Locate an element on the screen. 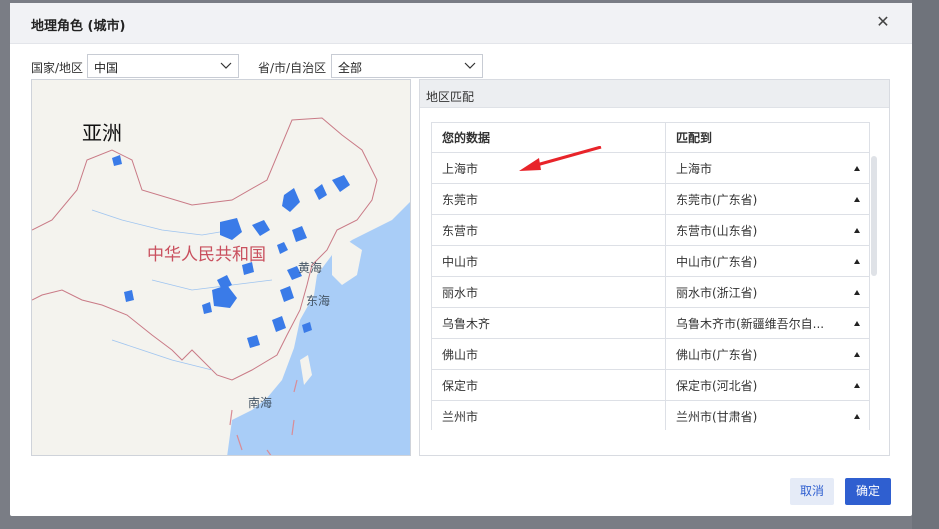 This screenshot has width=939, height=529. red-arrow-annotation is located at coordinates (560, 158).